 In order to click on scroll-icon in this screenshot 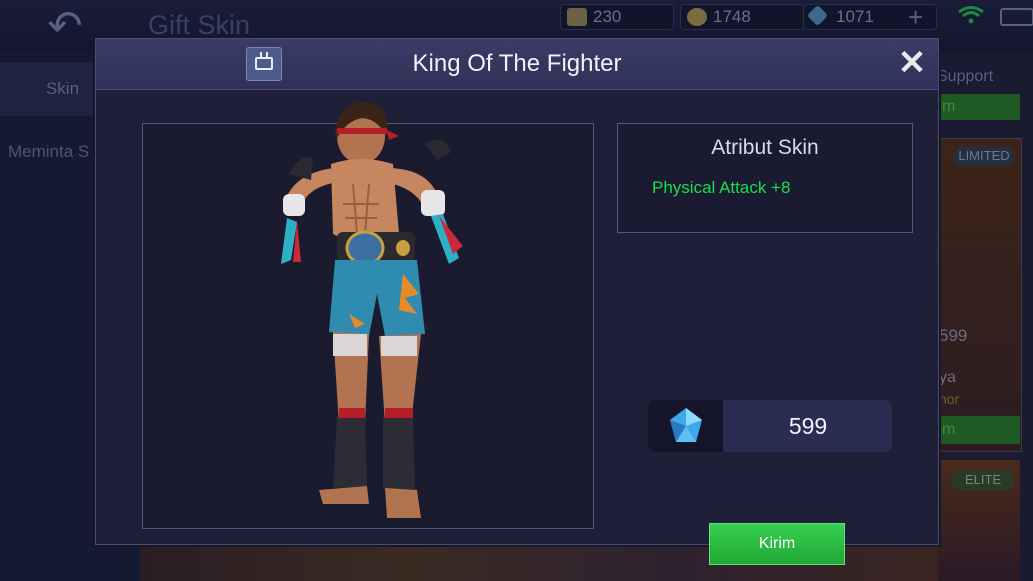, I will do `click(577, 17)`.